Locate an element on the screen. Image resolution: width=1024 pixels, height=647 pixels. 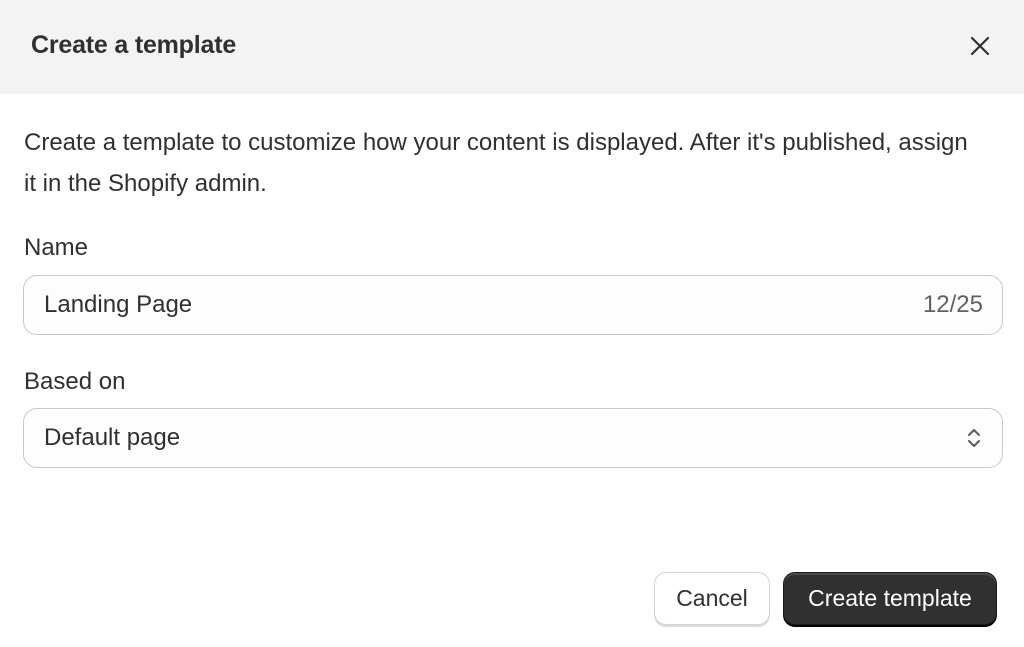
create-template-button: Create template is located at coordinates (890, 598).